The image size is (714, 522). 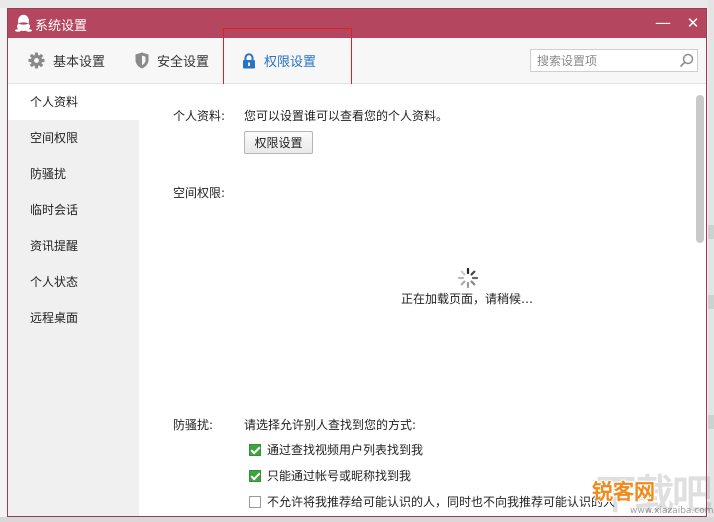 I want to click on no-recommendation-option: 不允许将我推荐给可能认识的人，同时也不向我推荐可能认识的人, so click(x=432, y=501).